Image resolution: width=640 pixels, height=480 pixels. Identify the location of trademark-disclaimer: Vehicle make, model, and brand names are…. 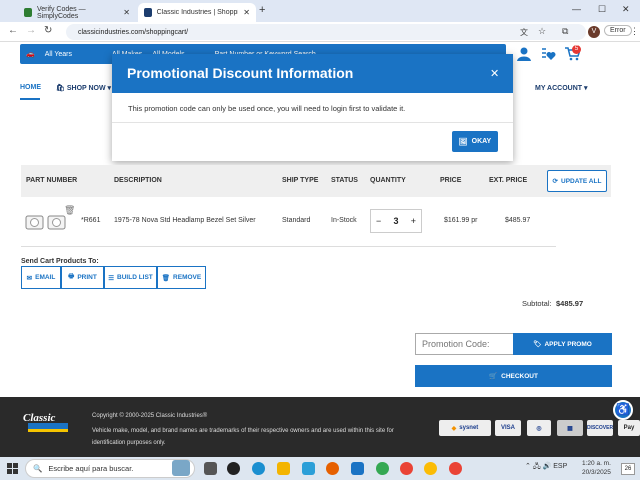
(243, 437).